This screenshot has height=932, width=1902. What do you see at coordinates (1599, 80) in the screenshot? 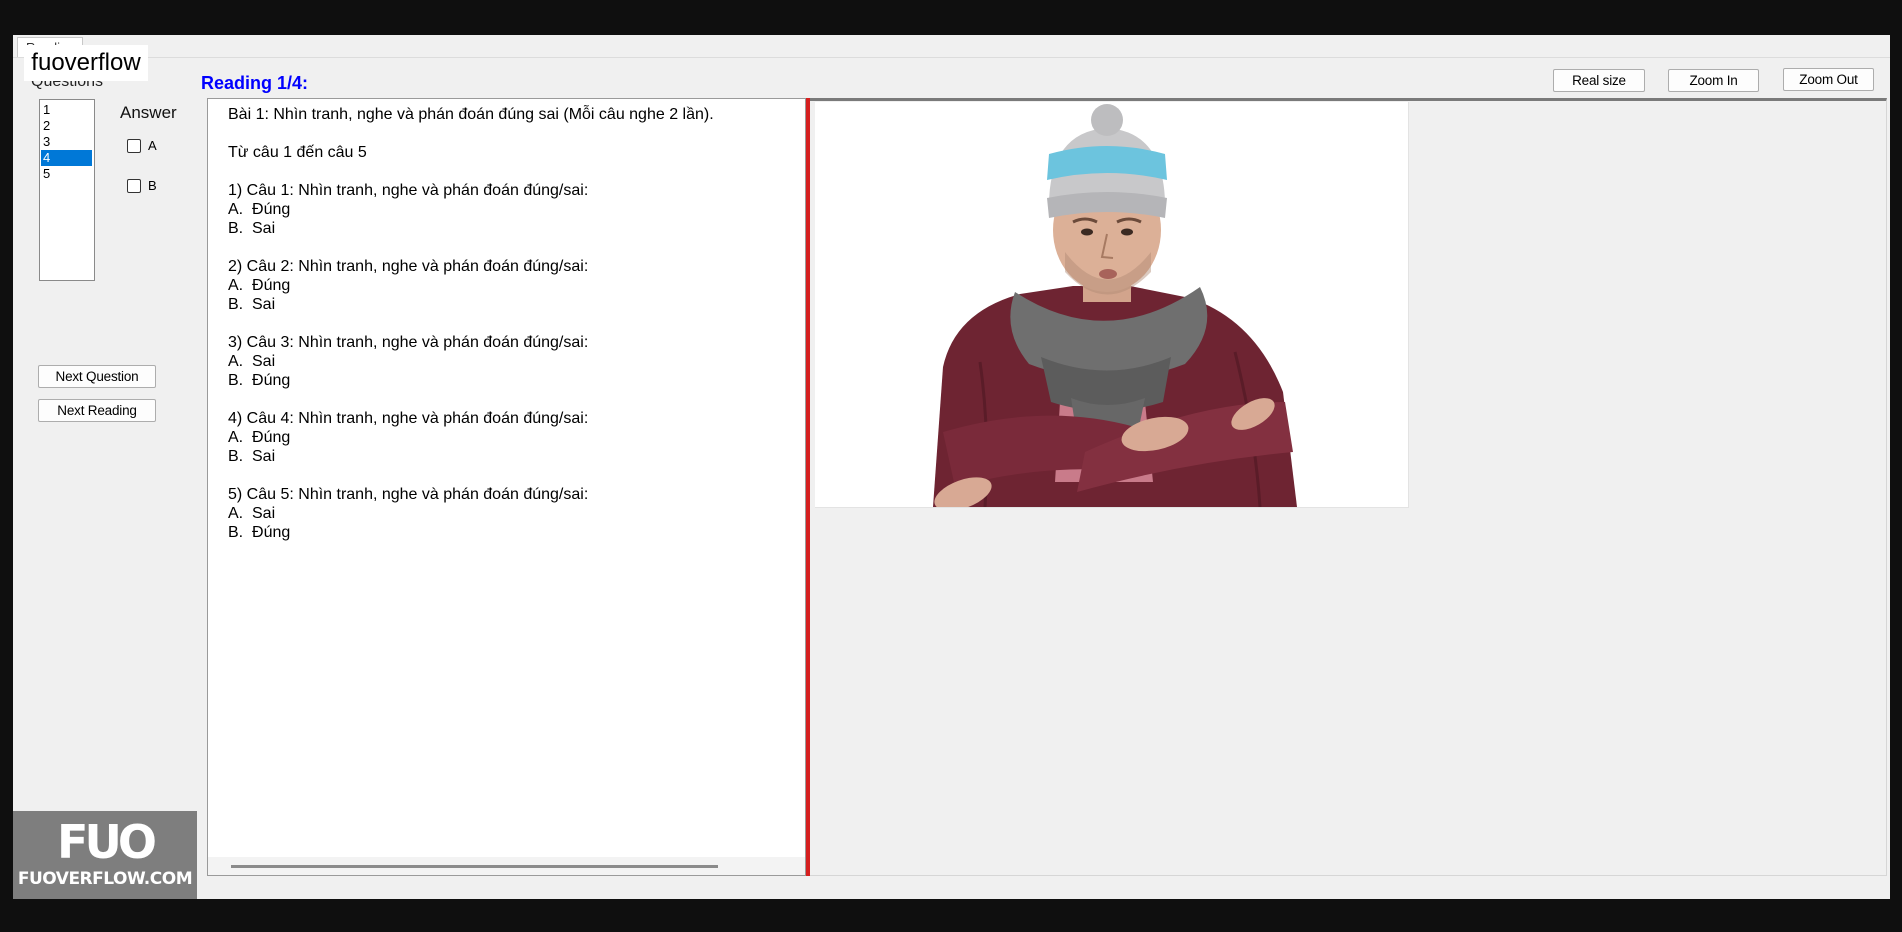
I see `real-size-button: Real size` at bounding box center [1599, 80].